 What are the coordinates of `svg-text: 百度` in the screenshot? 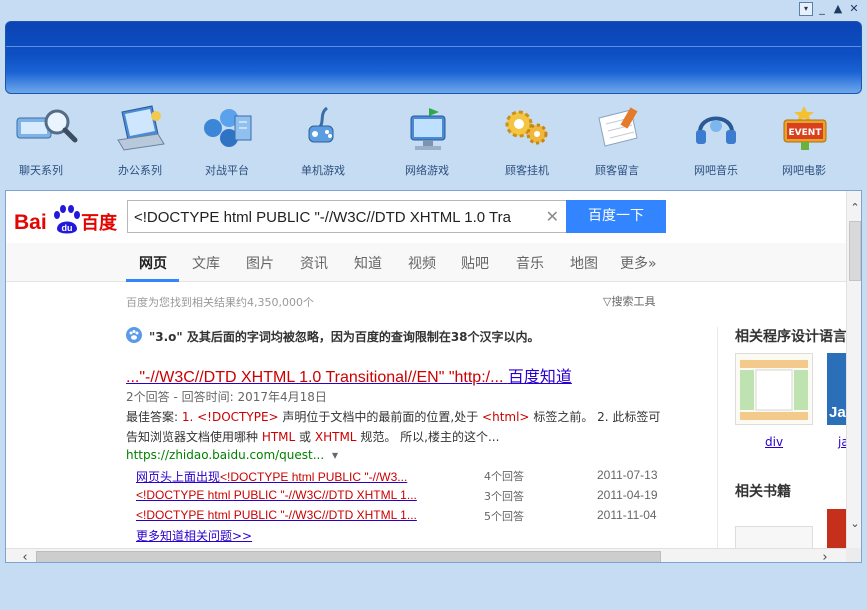 It's located at (99, 223).